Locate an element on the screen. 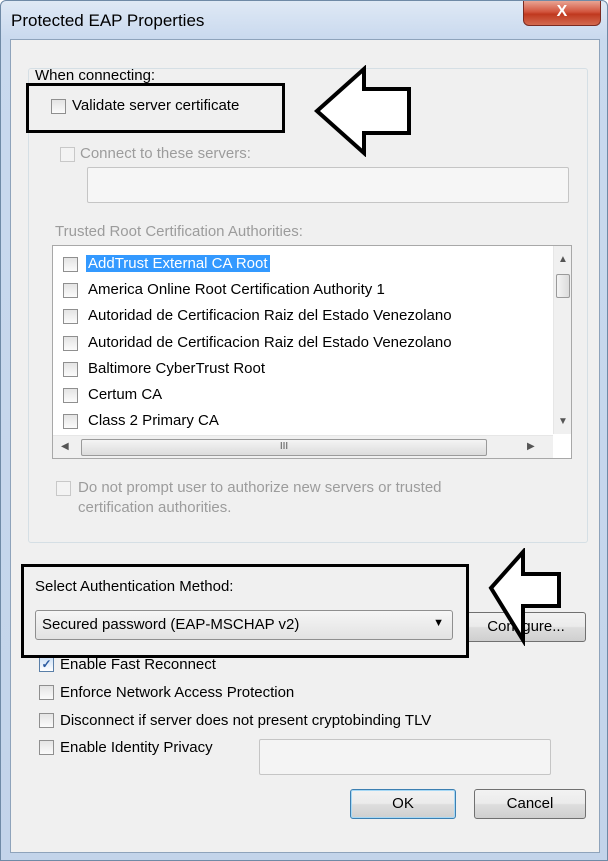  identity-privacy-input is located at coordinates (405, 757).